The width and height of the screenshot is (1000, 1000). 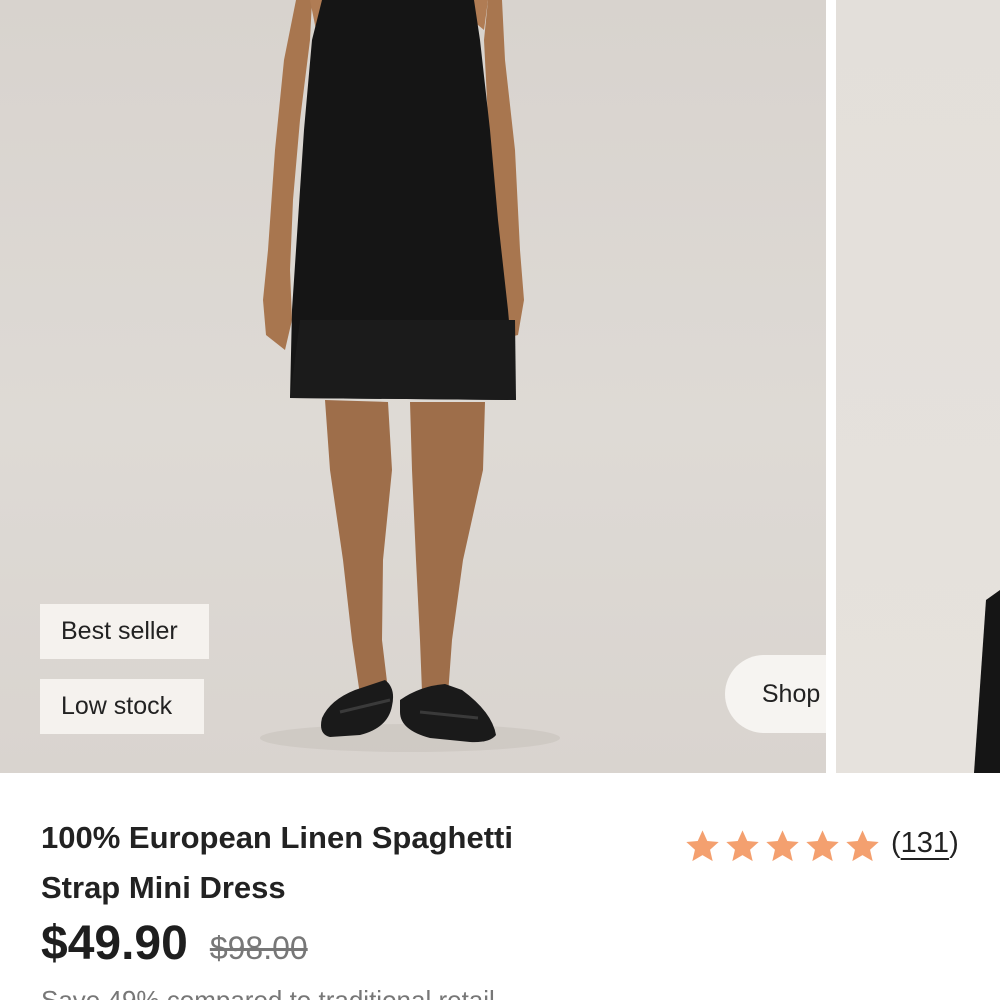 I want to click on review-count: 131, so click(x=925, y=842).